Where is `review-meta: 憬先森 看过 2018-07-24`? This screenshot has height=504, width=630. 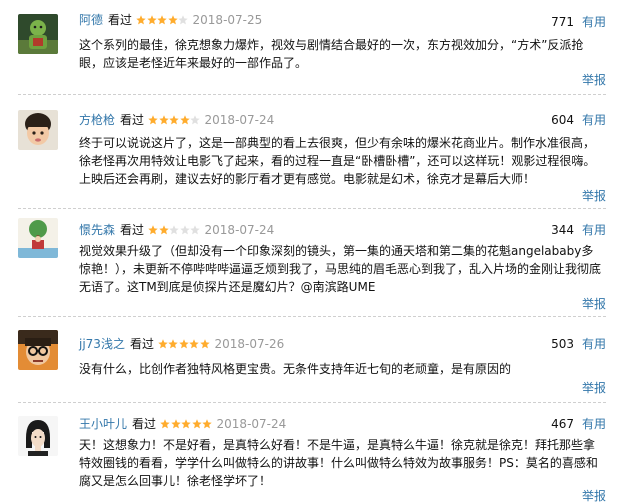 review-meta: 憬先森 看过 2018-07-24 is located at coordinates (176, 230).